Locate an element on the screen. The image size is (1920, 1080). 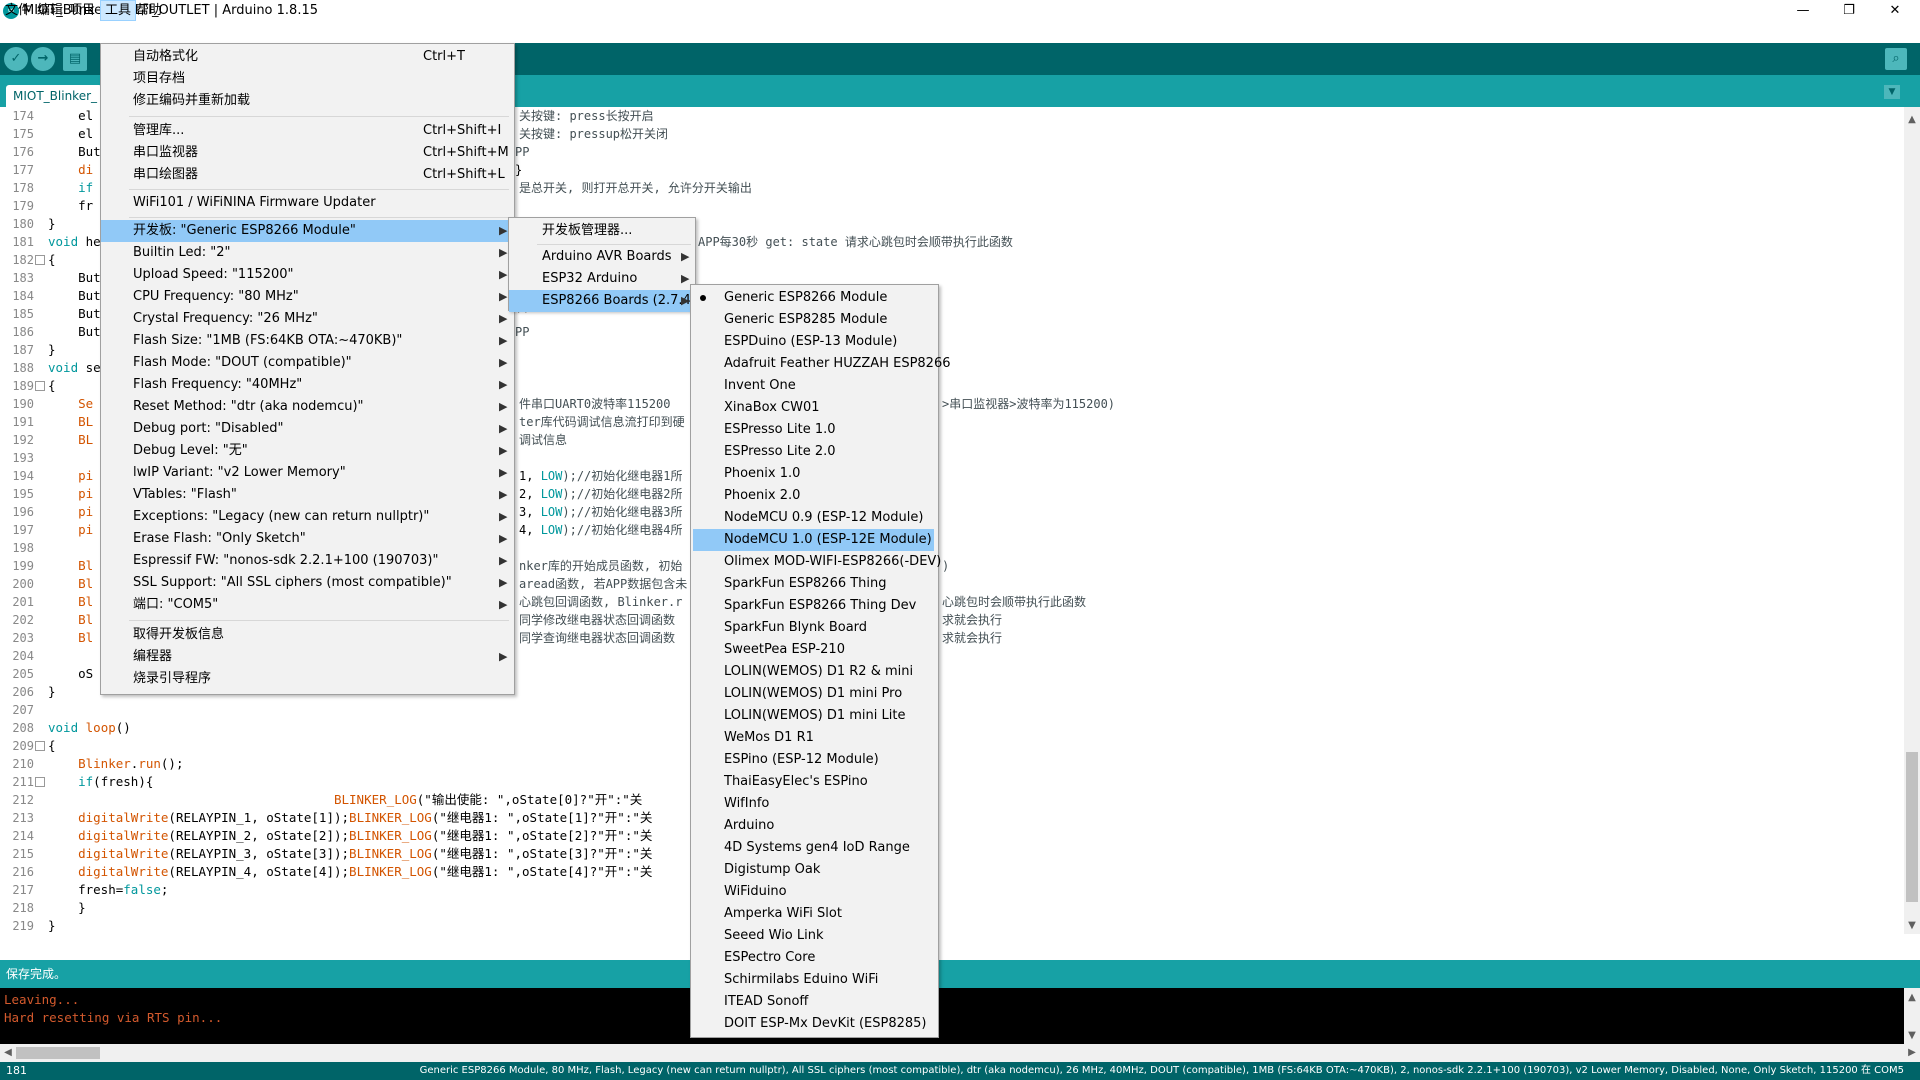
esp8266-board-option: SparkFun Blynk Board is located at coordinates (813, 628).